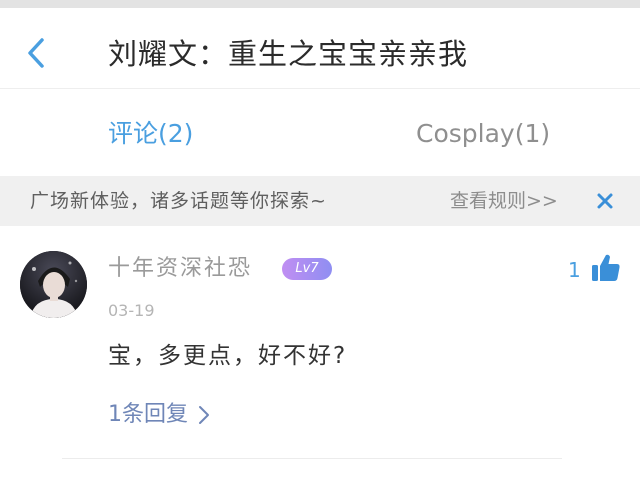  I want to click on close-icon, so click(605, 201).